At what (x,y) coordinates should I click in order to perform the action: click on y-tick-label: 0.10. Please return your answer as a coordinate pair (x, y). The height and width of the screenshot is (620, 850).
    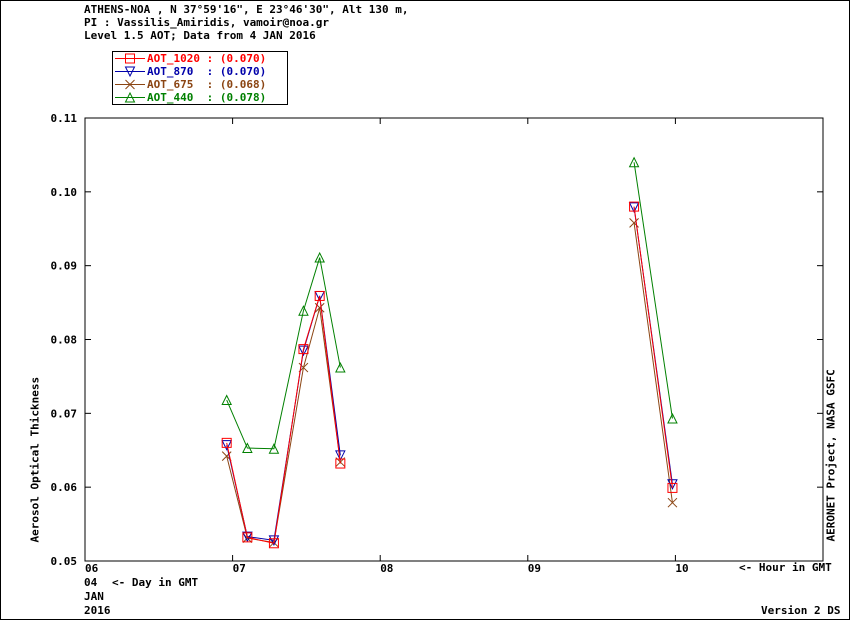
    Looking at the image, I should click on (64, 192).